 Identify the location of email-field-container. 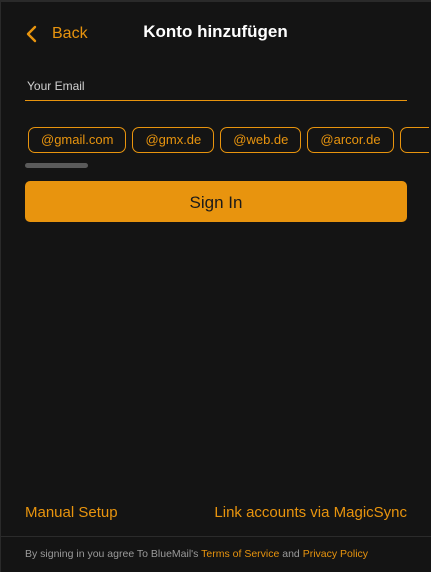
(216, 87).